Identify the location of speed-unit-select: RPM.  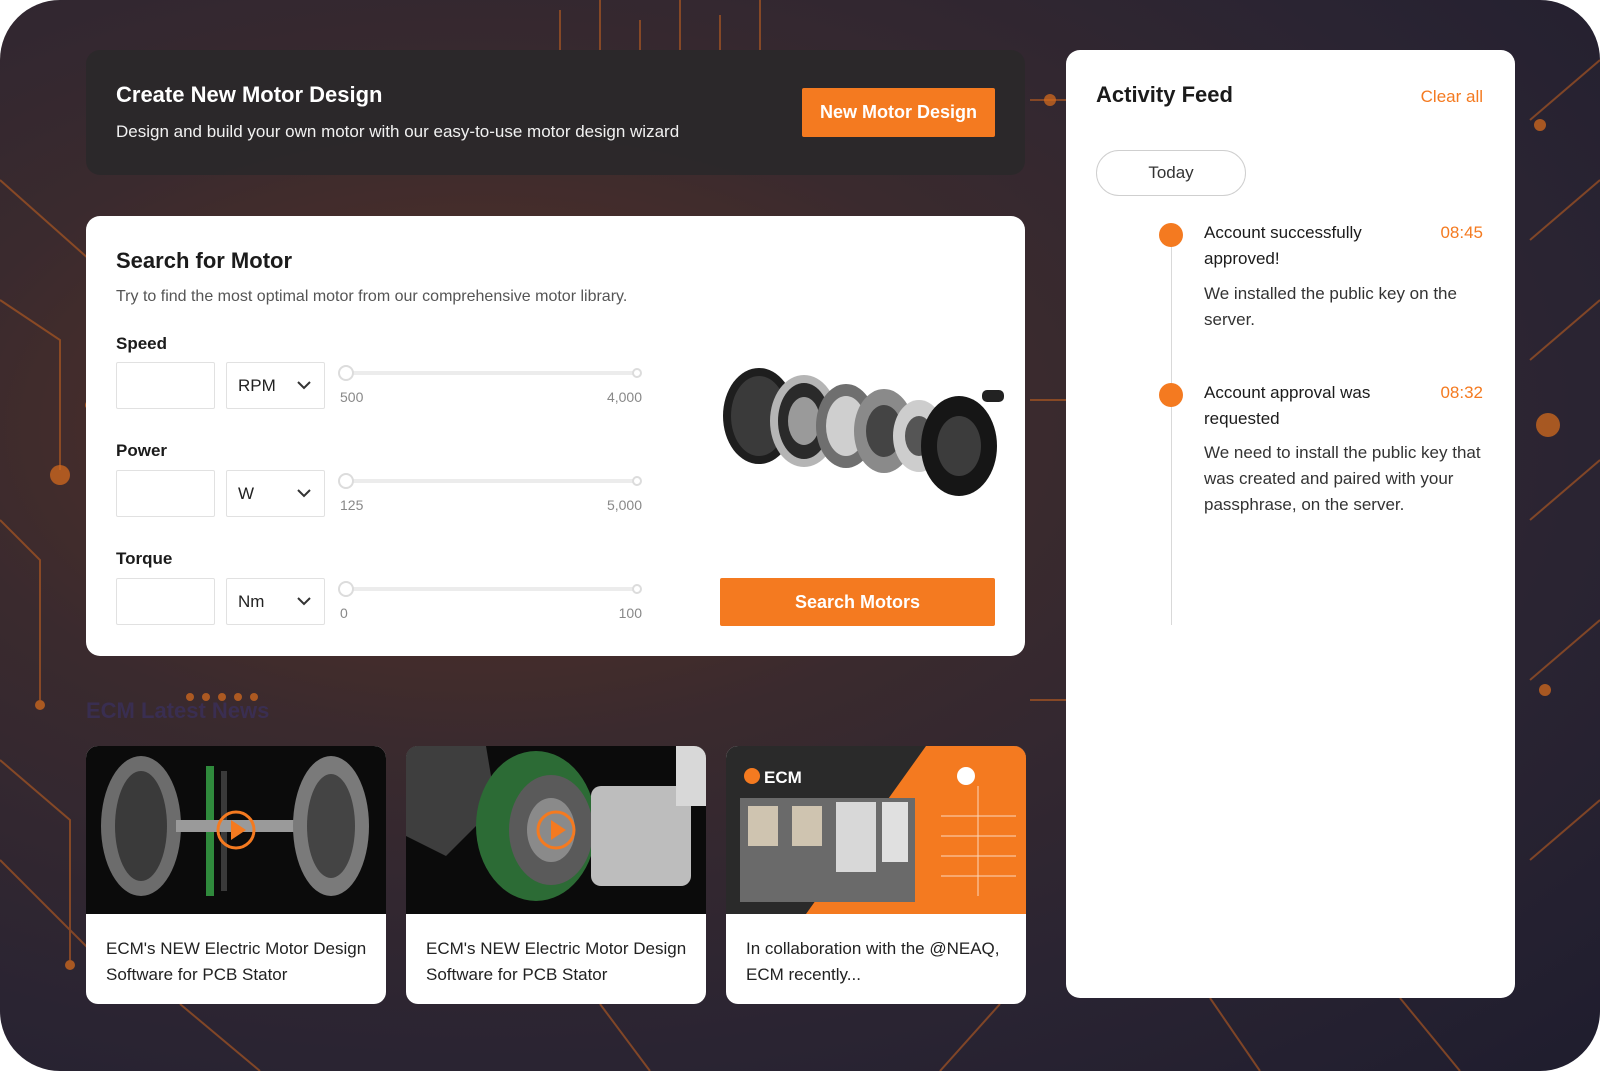
(275, 385).